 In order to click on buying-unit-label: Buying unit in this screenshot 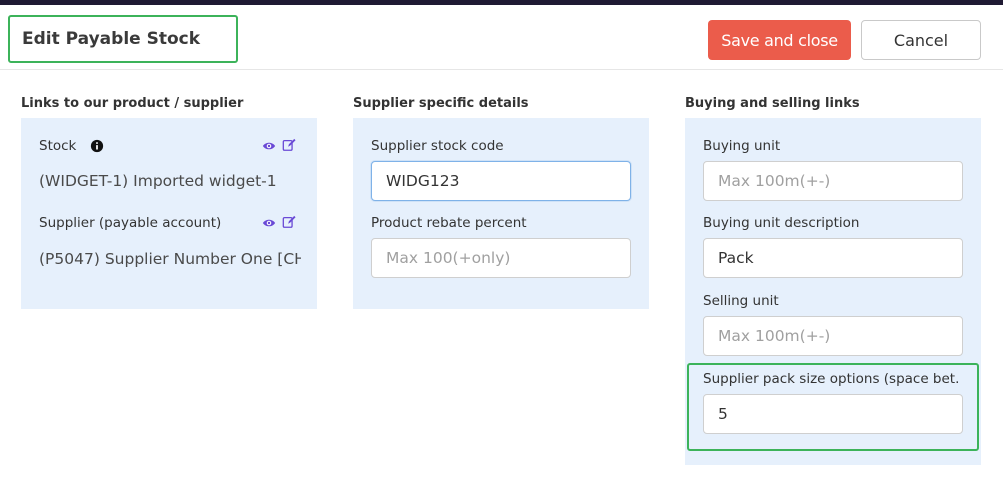, I will do `click(742, 146)`.